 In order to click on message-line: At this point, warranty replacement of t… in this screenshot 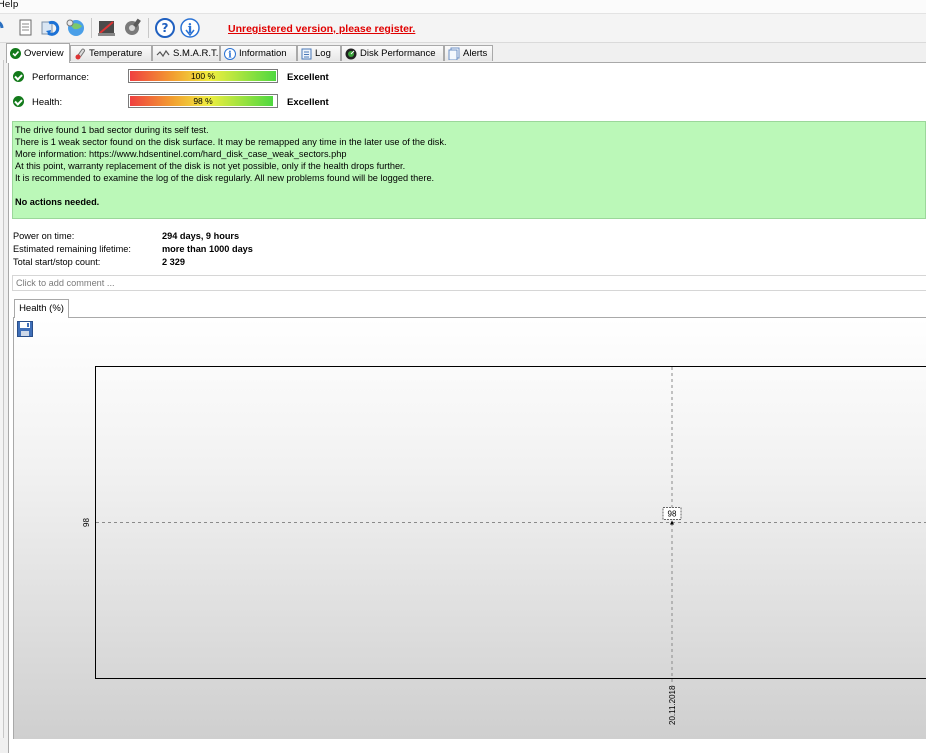, I will do `click(469, 166)`.